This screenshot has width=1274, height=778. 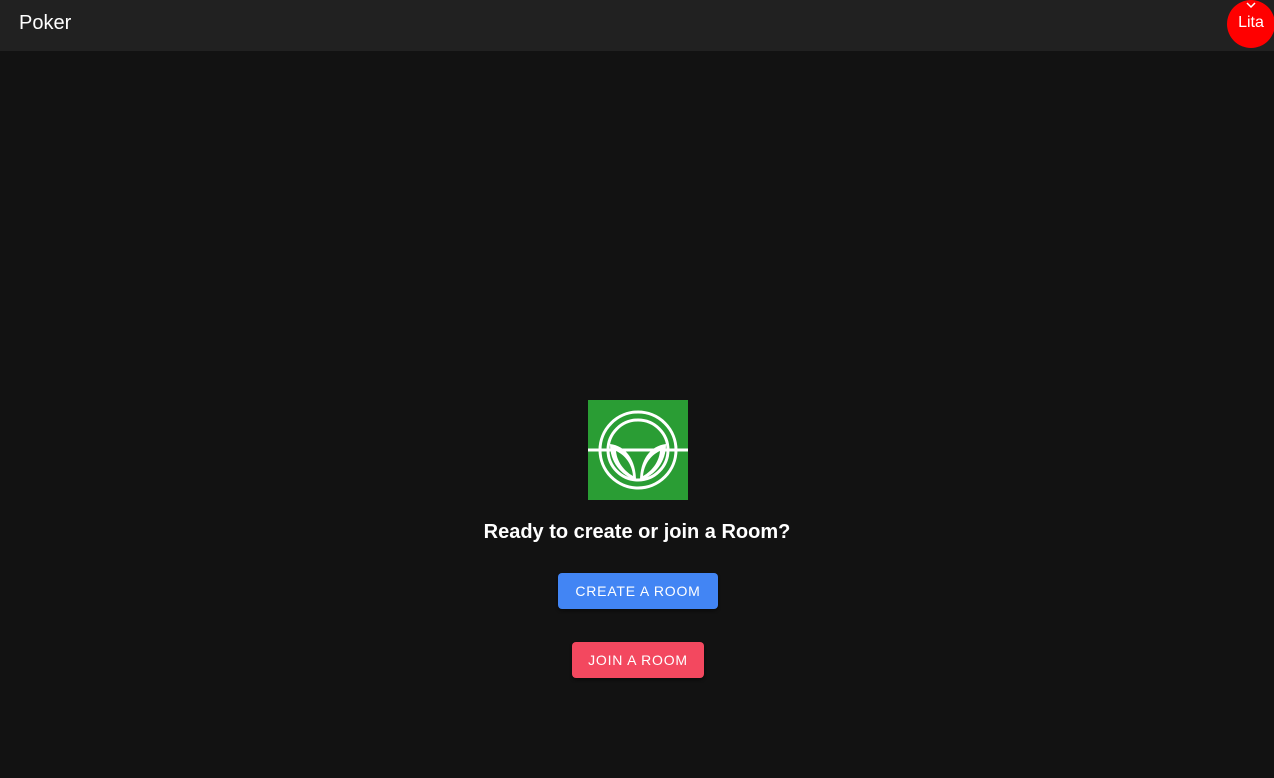 I want to click on join-room-button: JOIN A ROOM, so click(x=638, y=660).